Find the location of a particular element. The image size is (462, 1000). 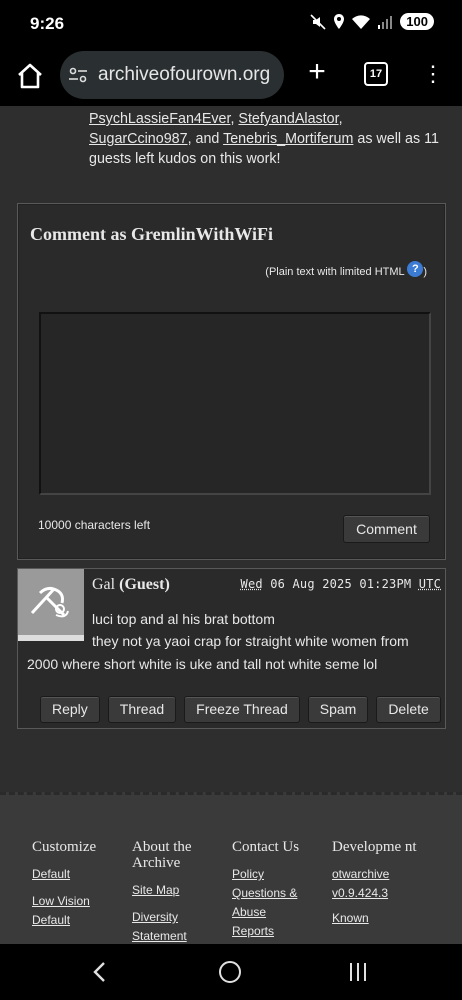

footer-heading: Developme nt is located at coordinates (374, 847).